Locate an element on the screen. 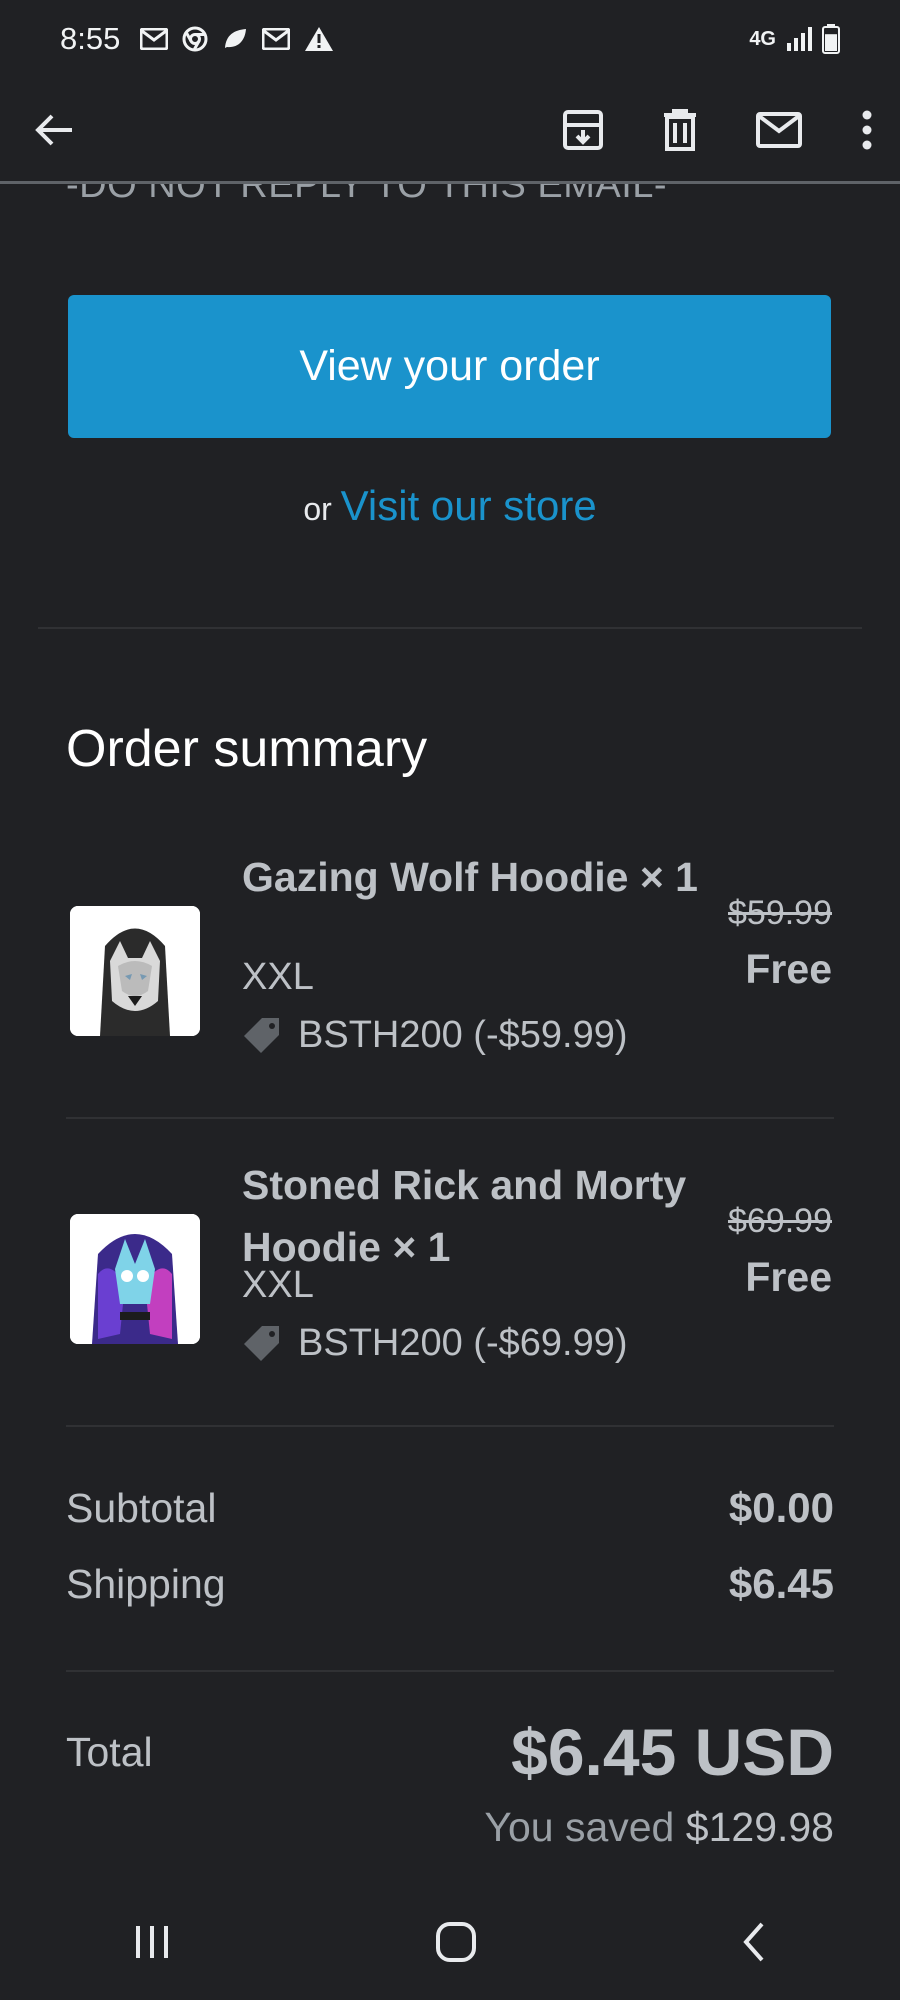  item-name: Gazing Wolf Hoodie × 1 is located at coordinates (470, 877).